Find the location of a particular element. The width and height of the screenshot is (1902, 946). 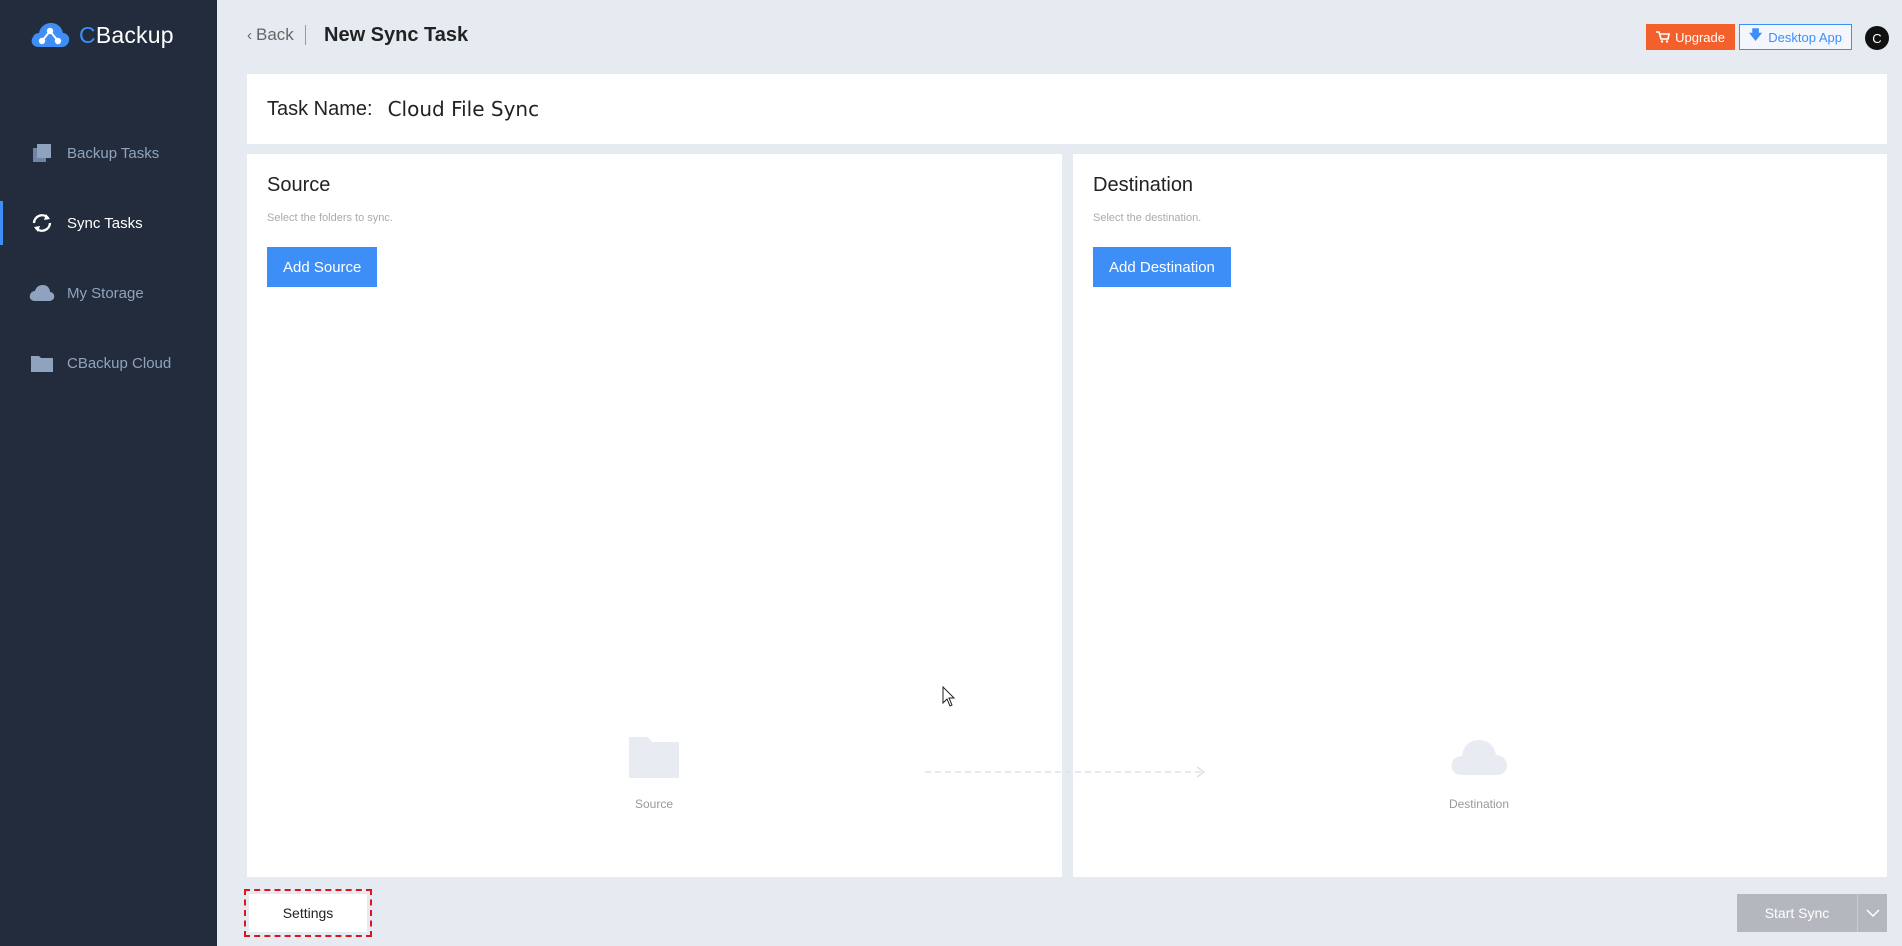

start-sync-button: Start Sync is located at coordinates (1812, 913).